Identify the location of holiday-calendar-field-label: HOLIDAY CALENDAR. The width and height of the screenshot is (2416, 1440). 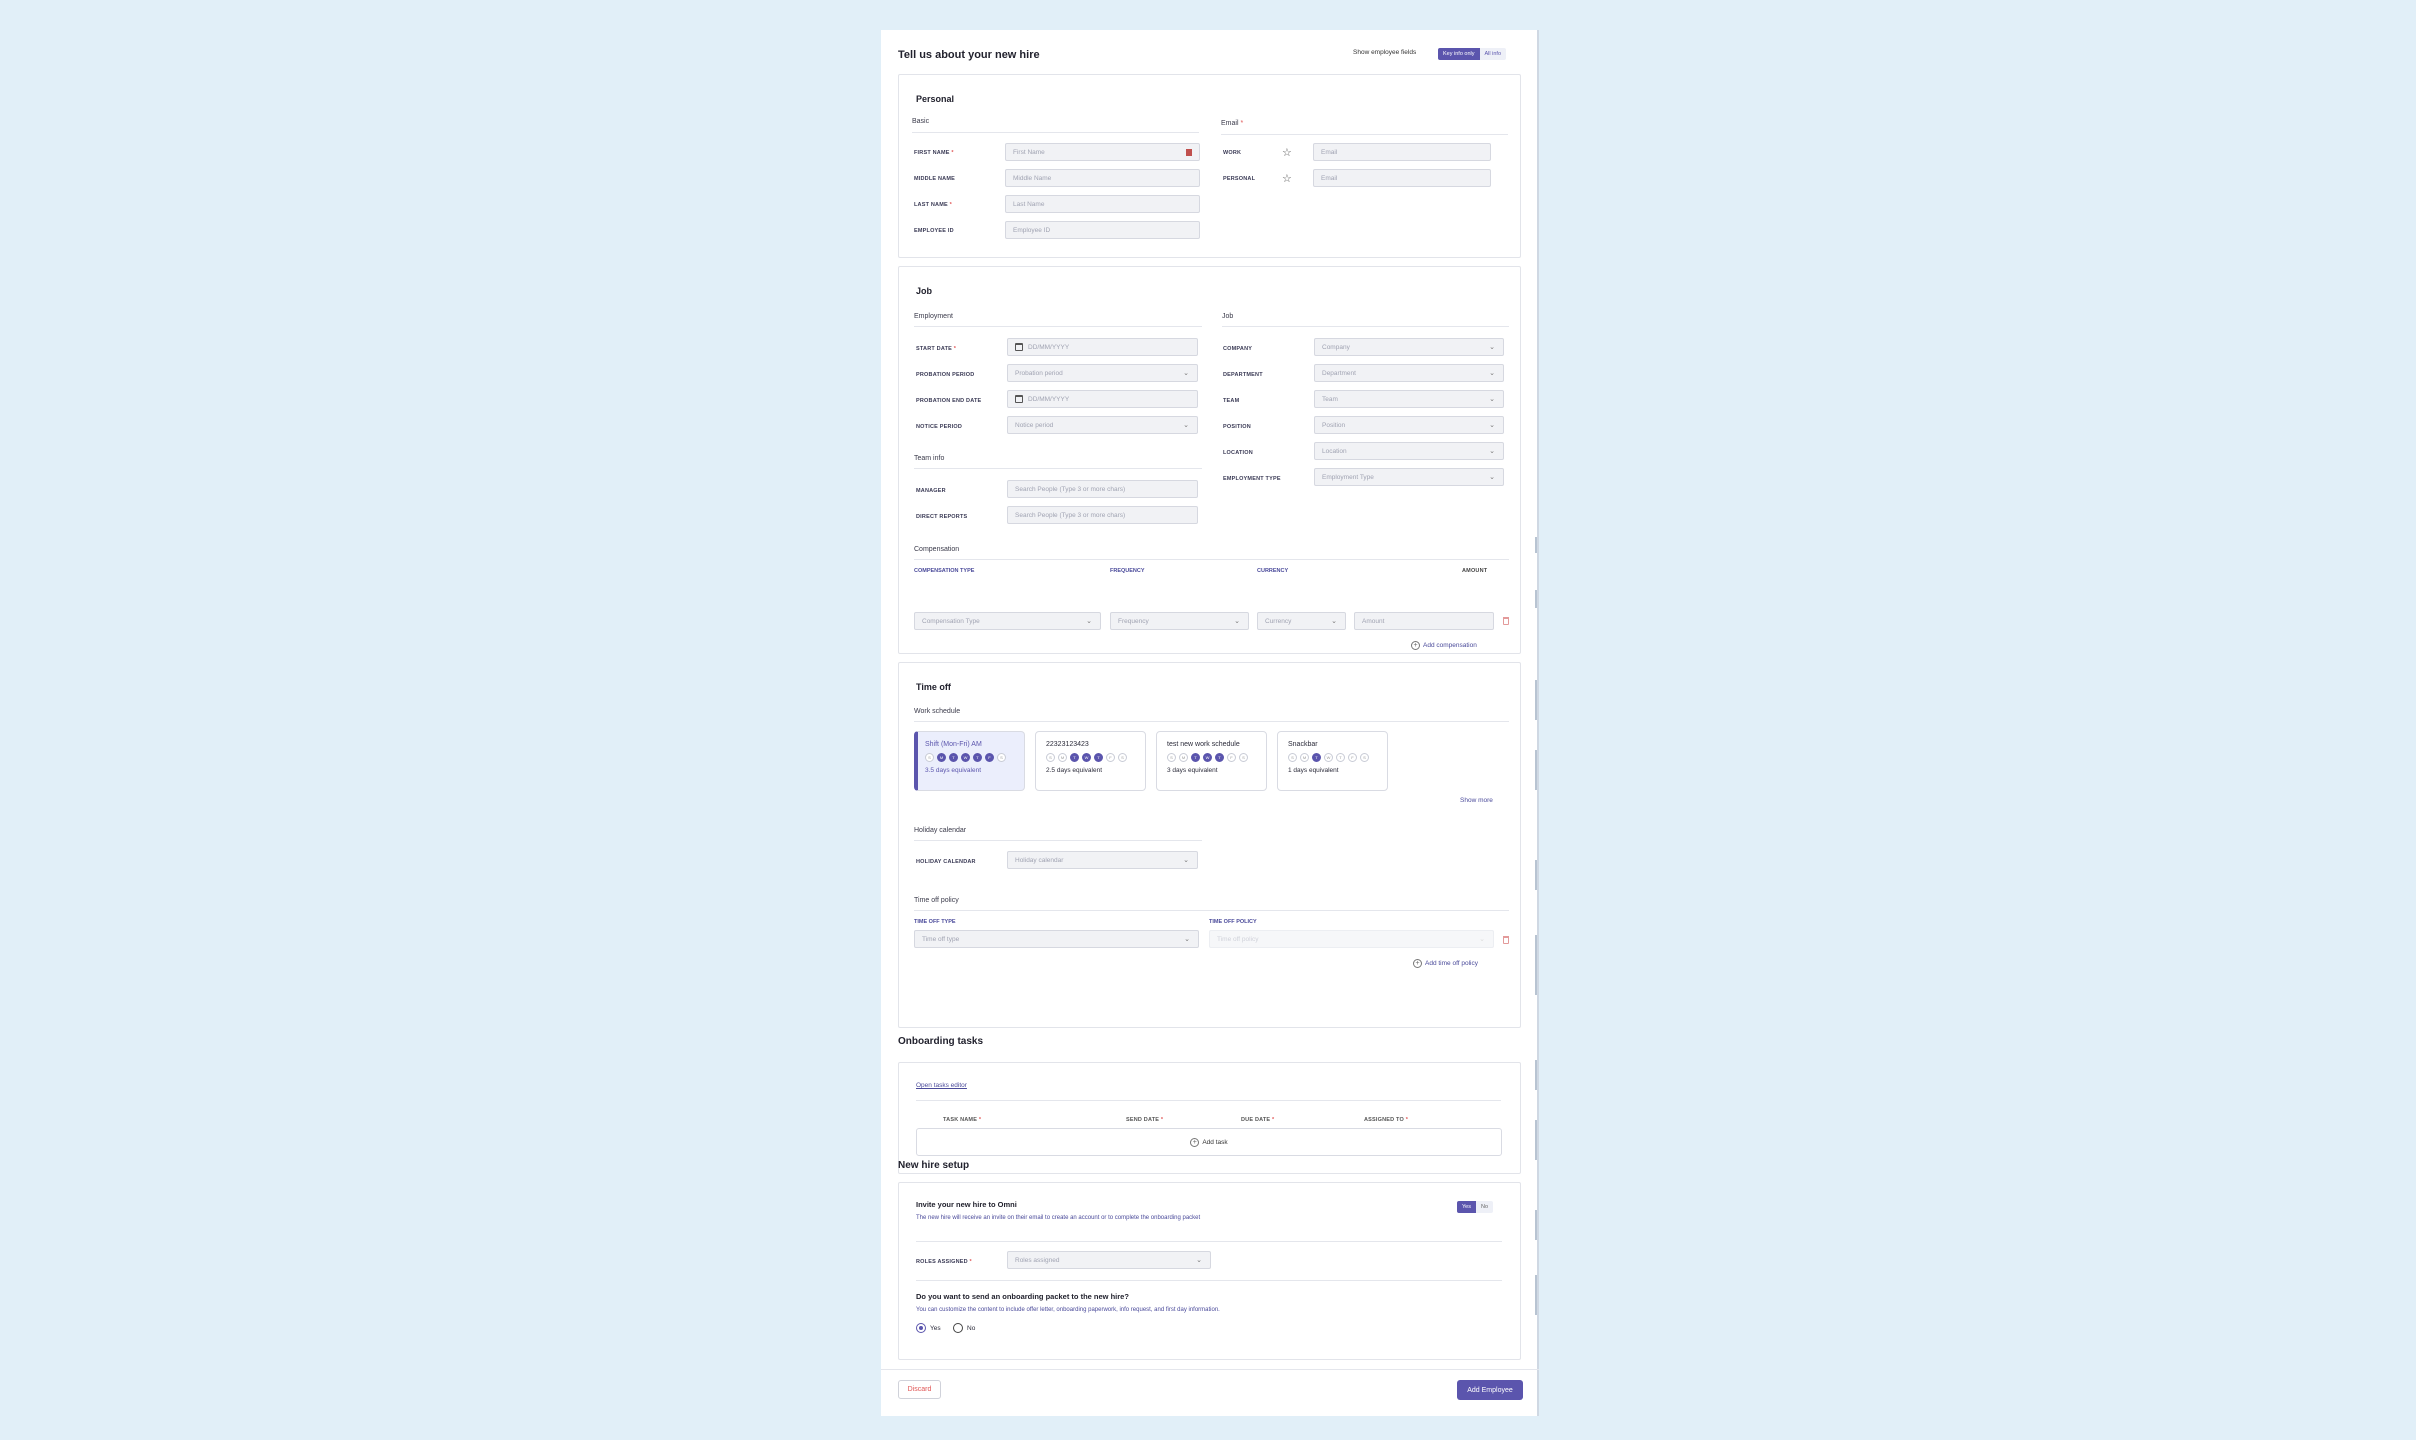
(946, 862).